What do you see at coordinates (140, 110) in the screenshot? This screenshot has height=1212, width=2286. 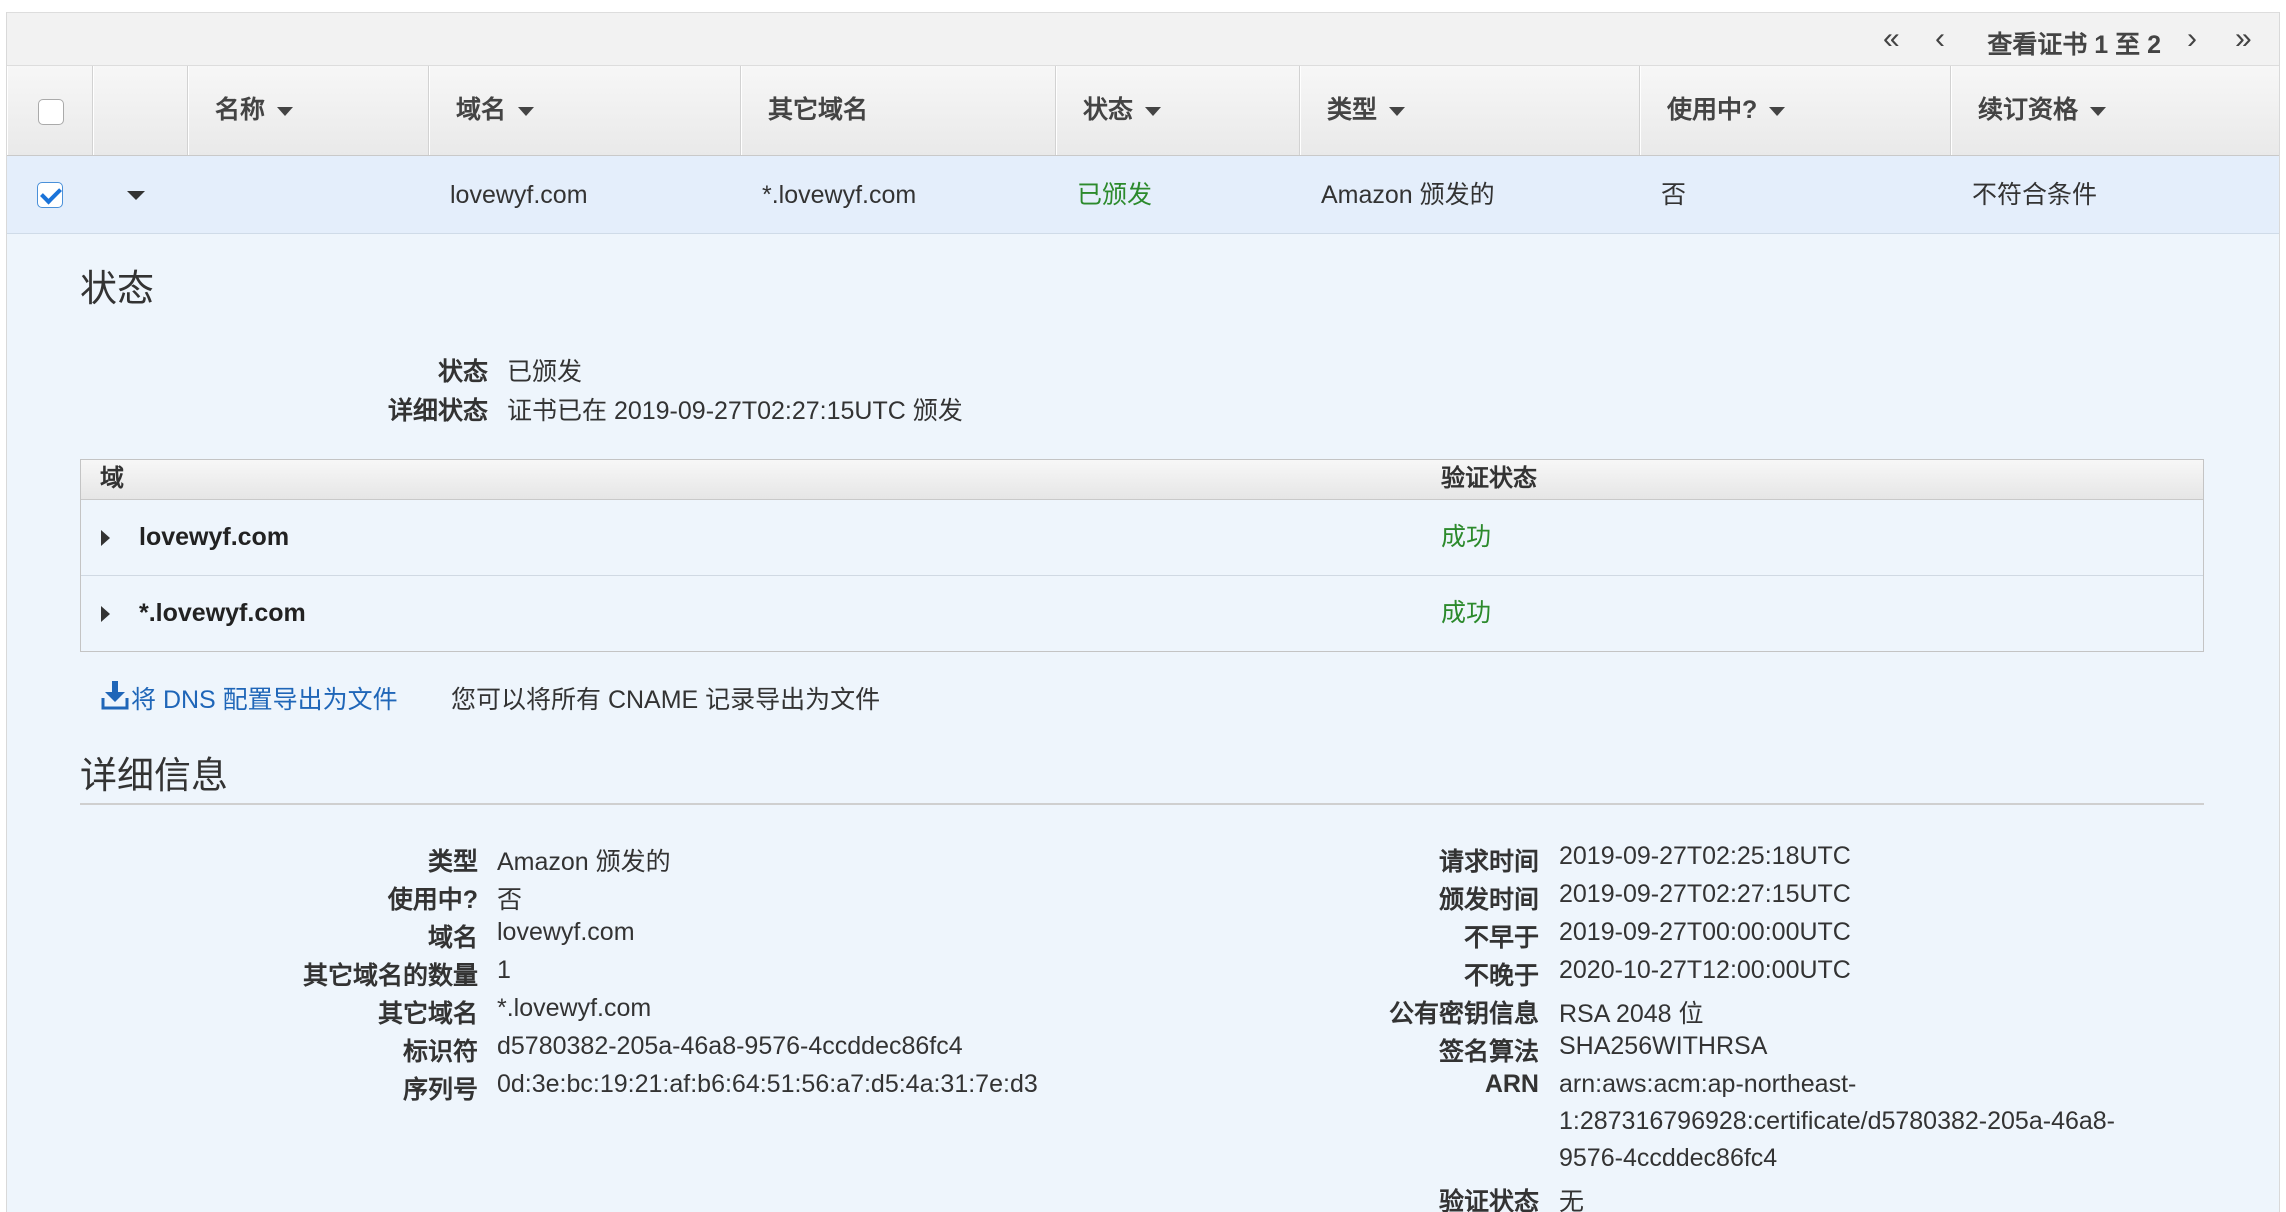 I see `expand-column-header` at bounding box center [140, 110].